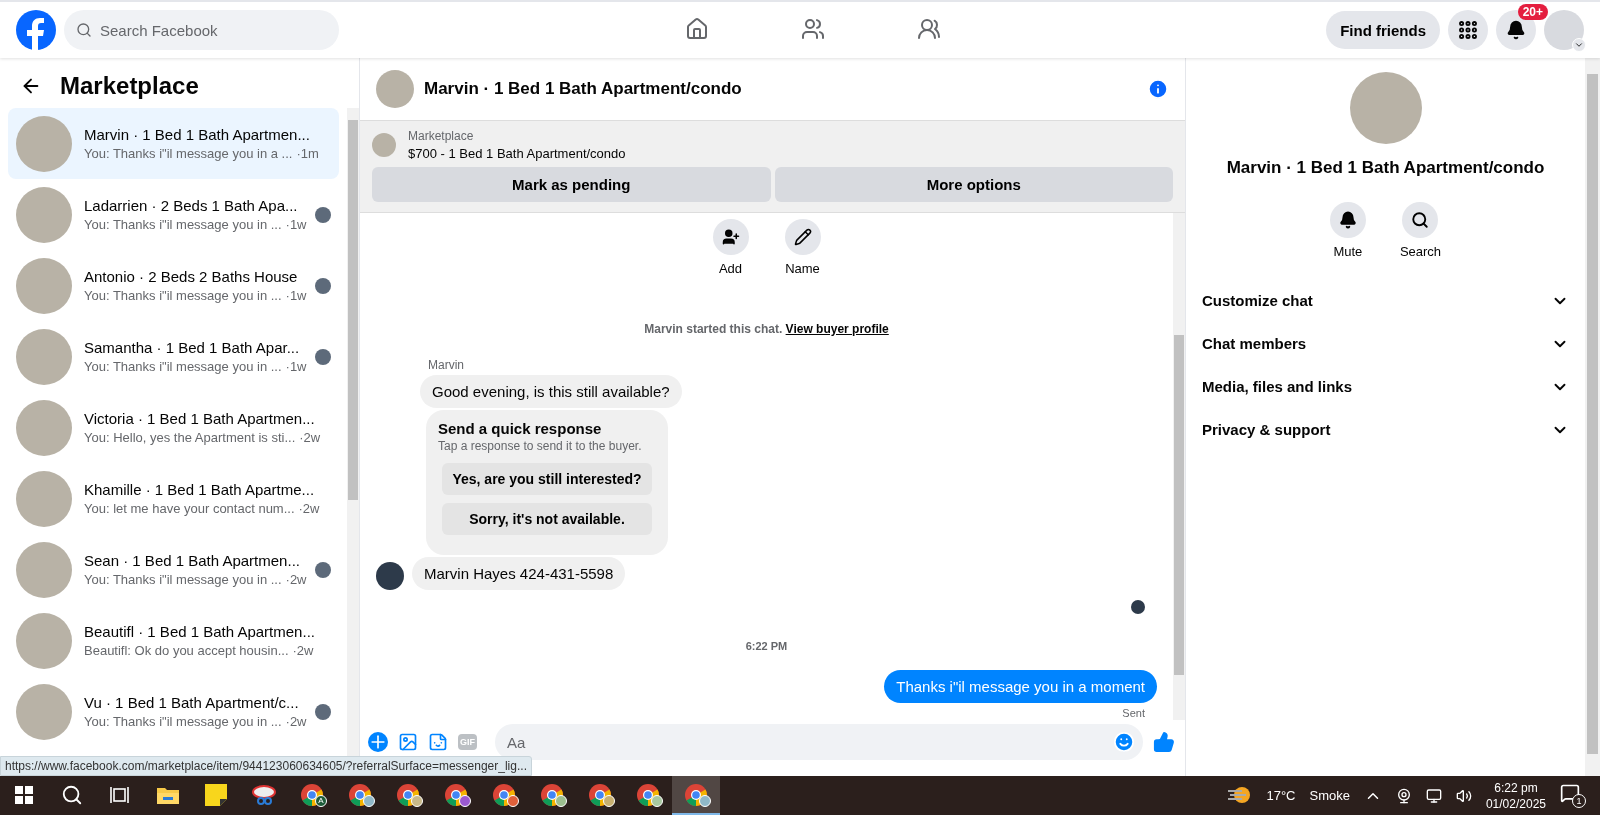 This screenshot has width=1600, height=815. I want to click on section-header: Media, files and links, so click(1385, 386).